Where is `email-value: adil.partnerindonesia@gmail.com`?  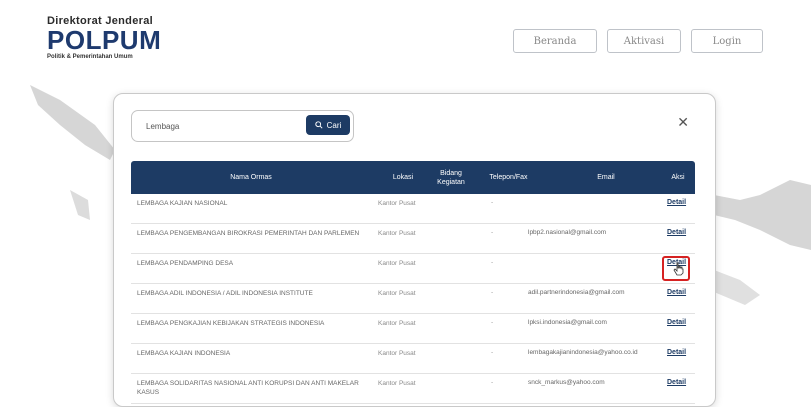 email-value: adil.partnerindonesia@gmail.com is located at coordinates (576, 292).